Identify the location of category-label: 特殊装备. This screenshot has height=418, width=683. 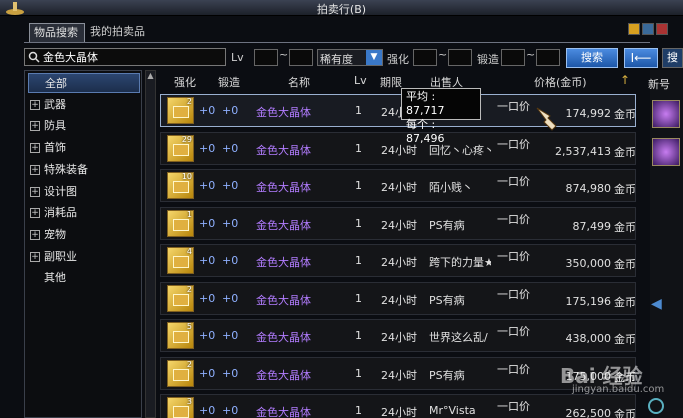
(66, 169).